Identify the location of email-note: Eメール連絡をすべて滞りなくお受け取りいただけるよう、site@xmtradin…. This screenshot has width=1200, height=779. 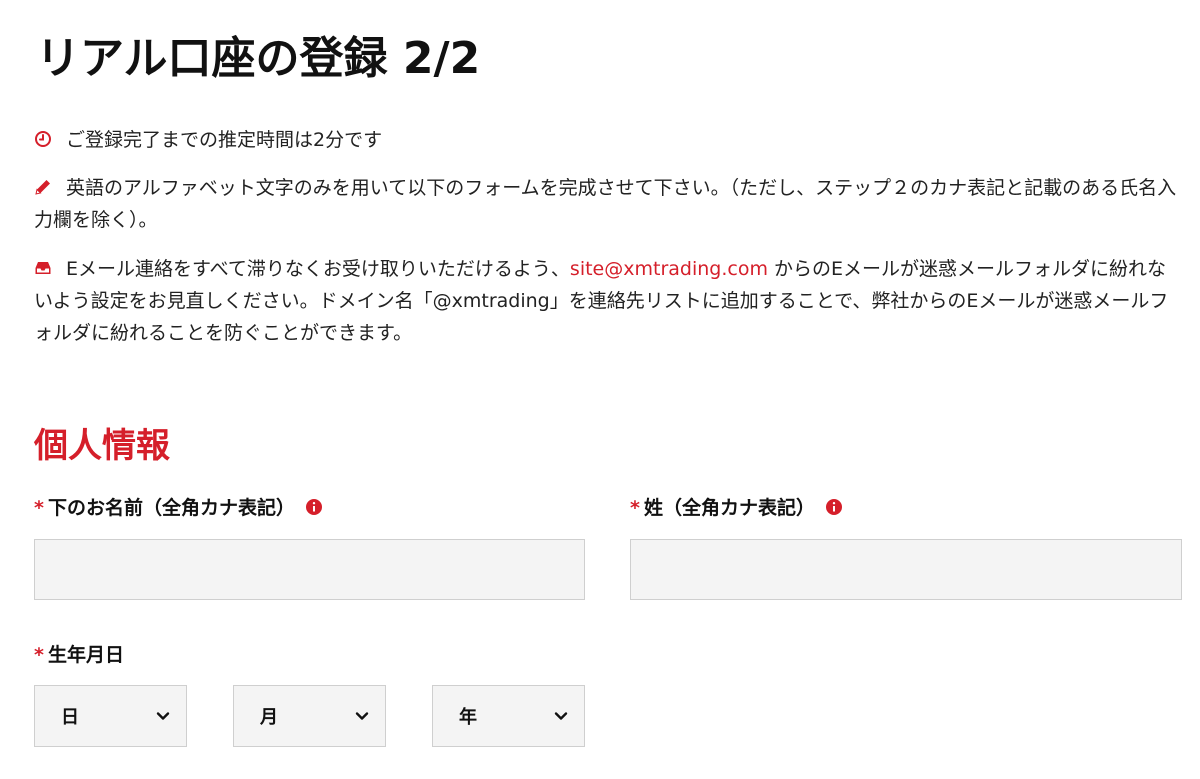
(607, 301).